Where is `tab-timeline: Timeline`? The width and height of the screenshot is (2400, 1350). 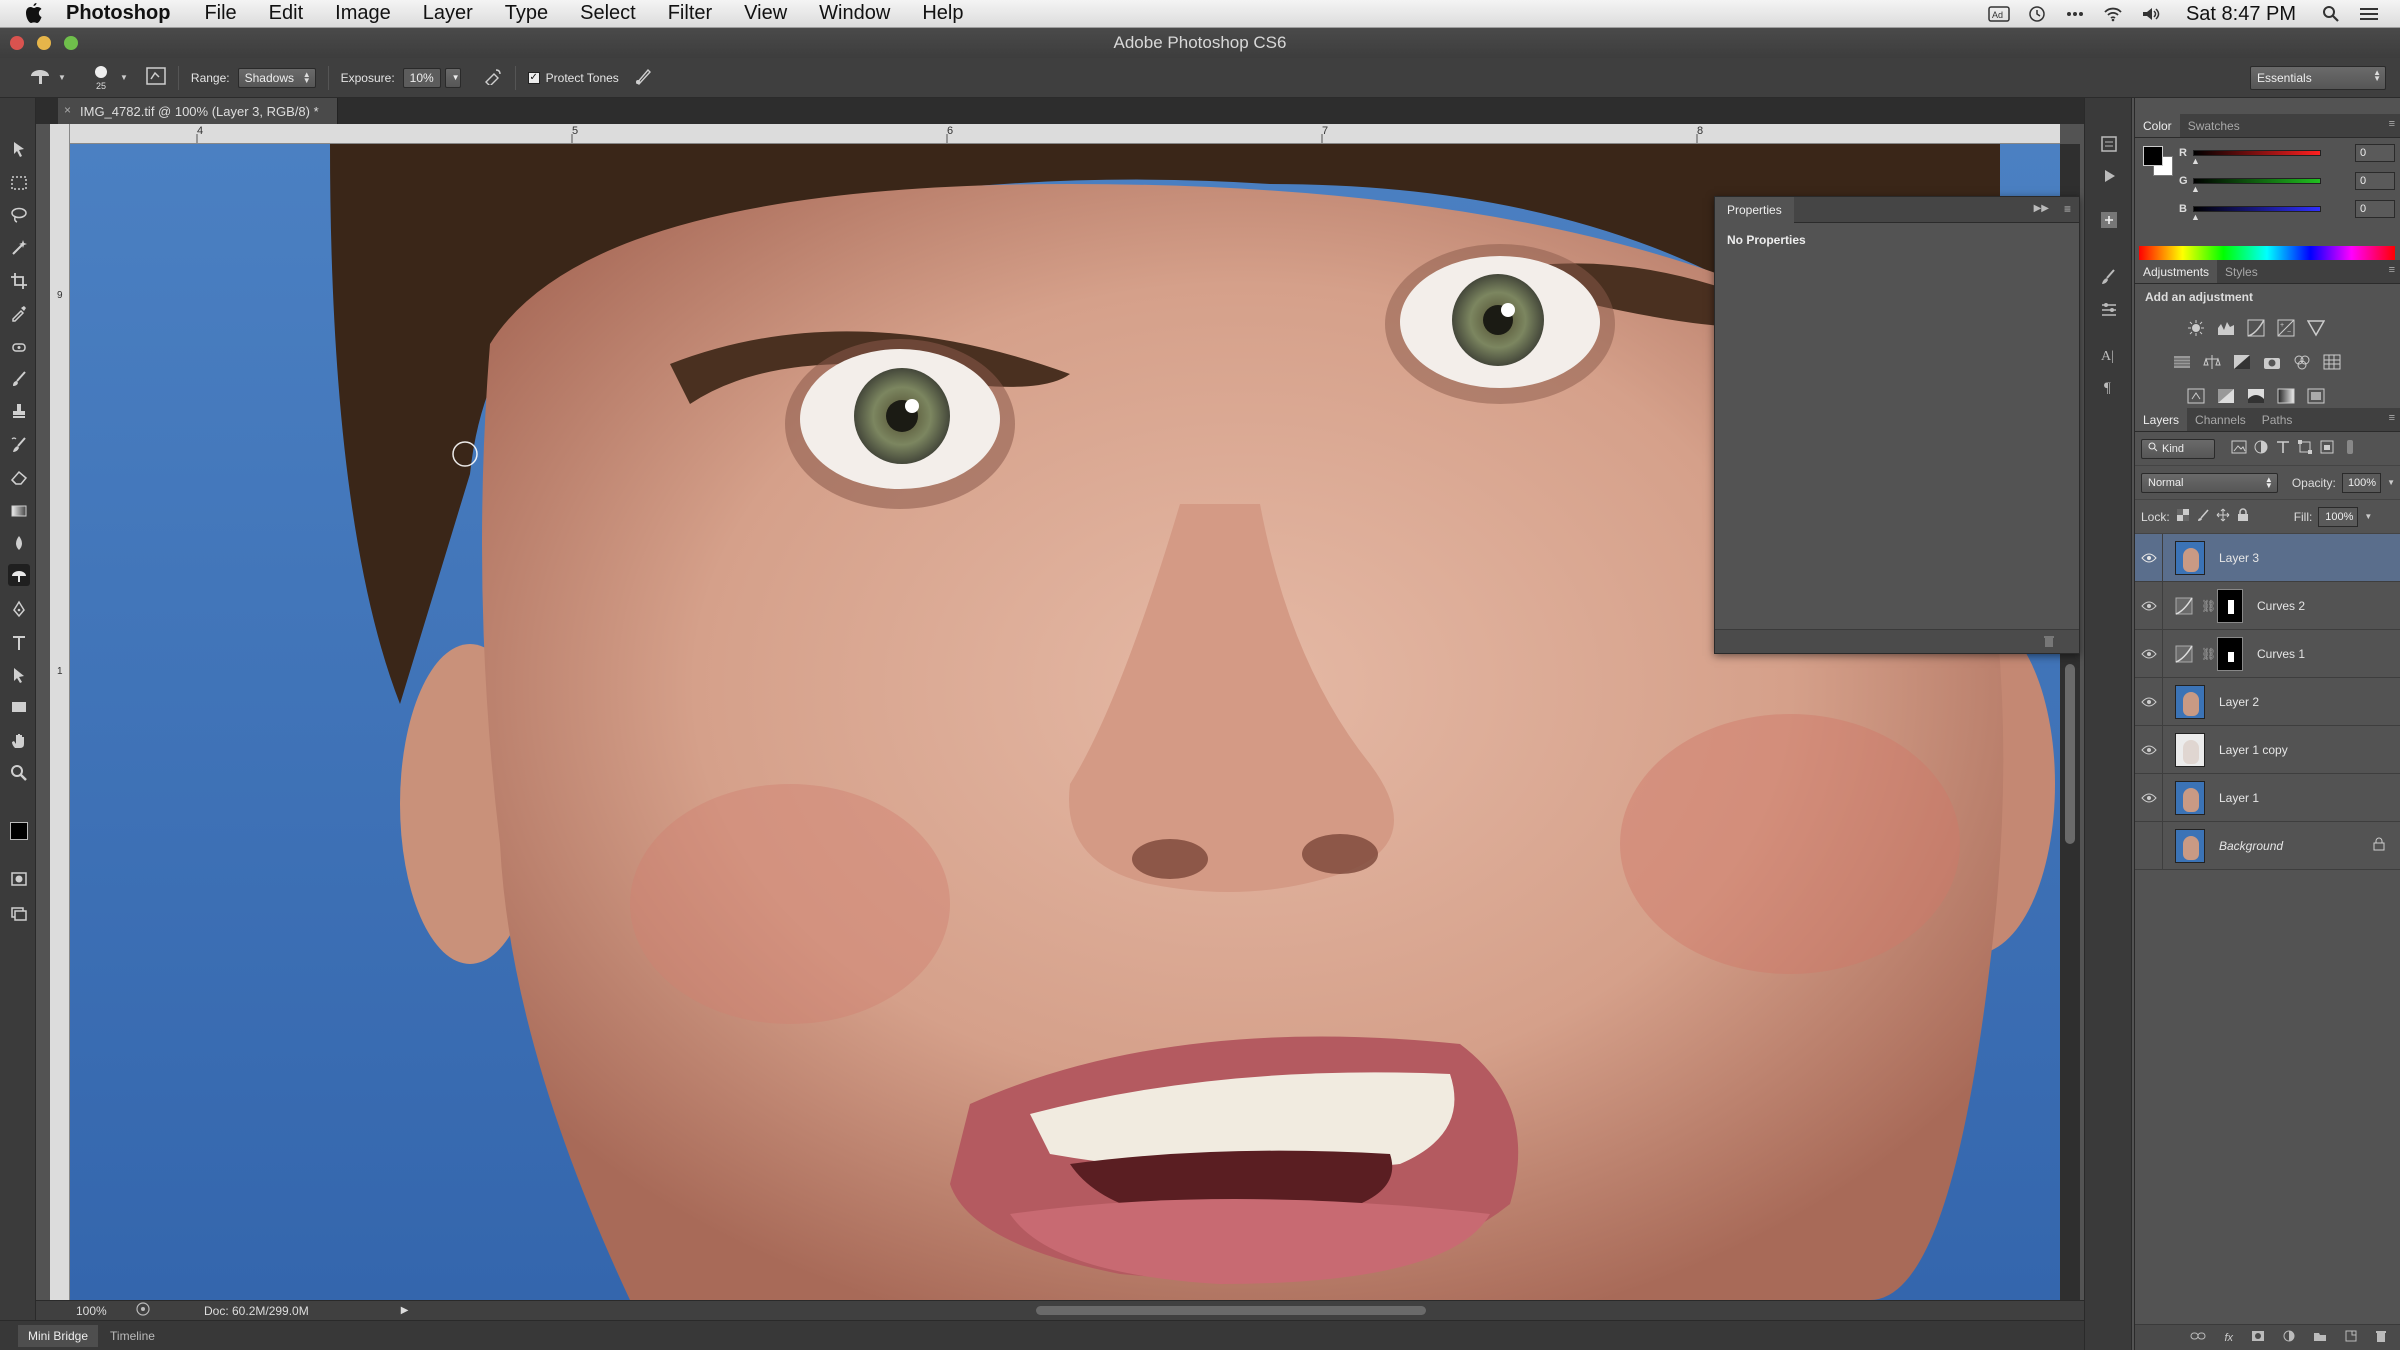
tab-timeline: Timeline is located at coordinates (132, 1336).